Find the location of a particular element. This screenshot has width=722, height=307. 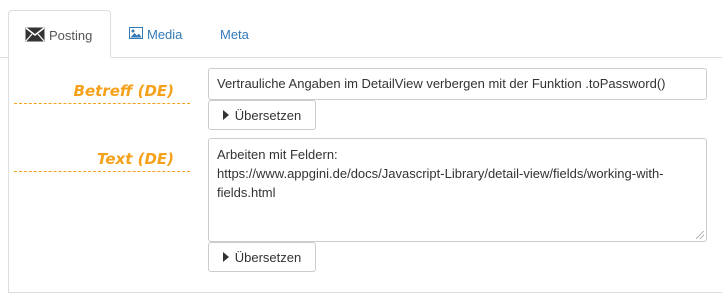

tab-posting: Posting is located at coordinates (59, 34).